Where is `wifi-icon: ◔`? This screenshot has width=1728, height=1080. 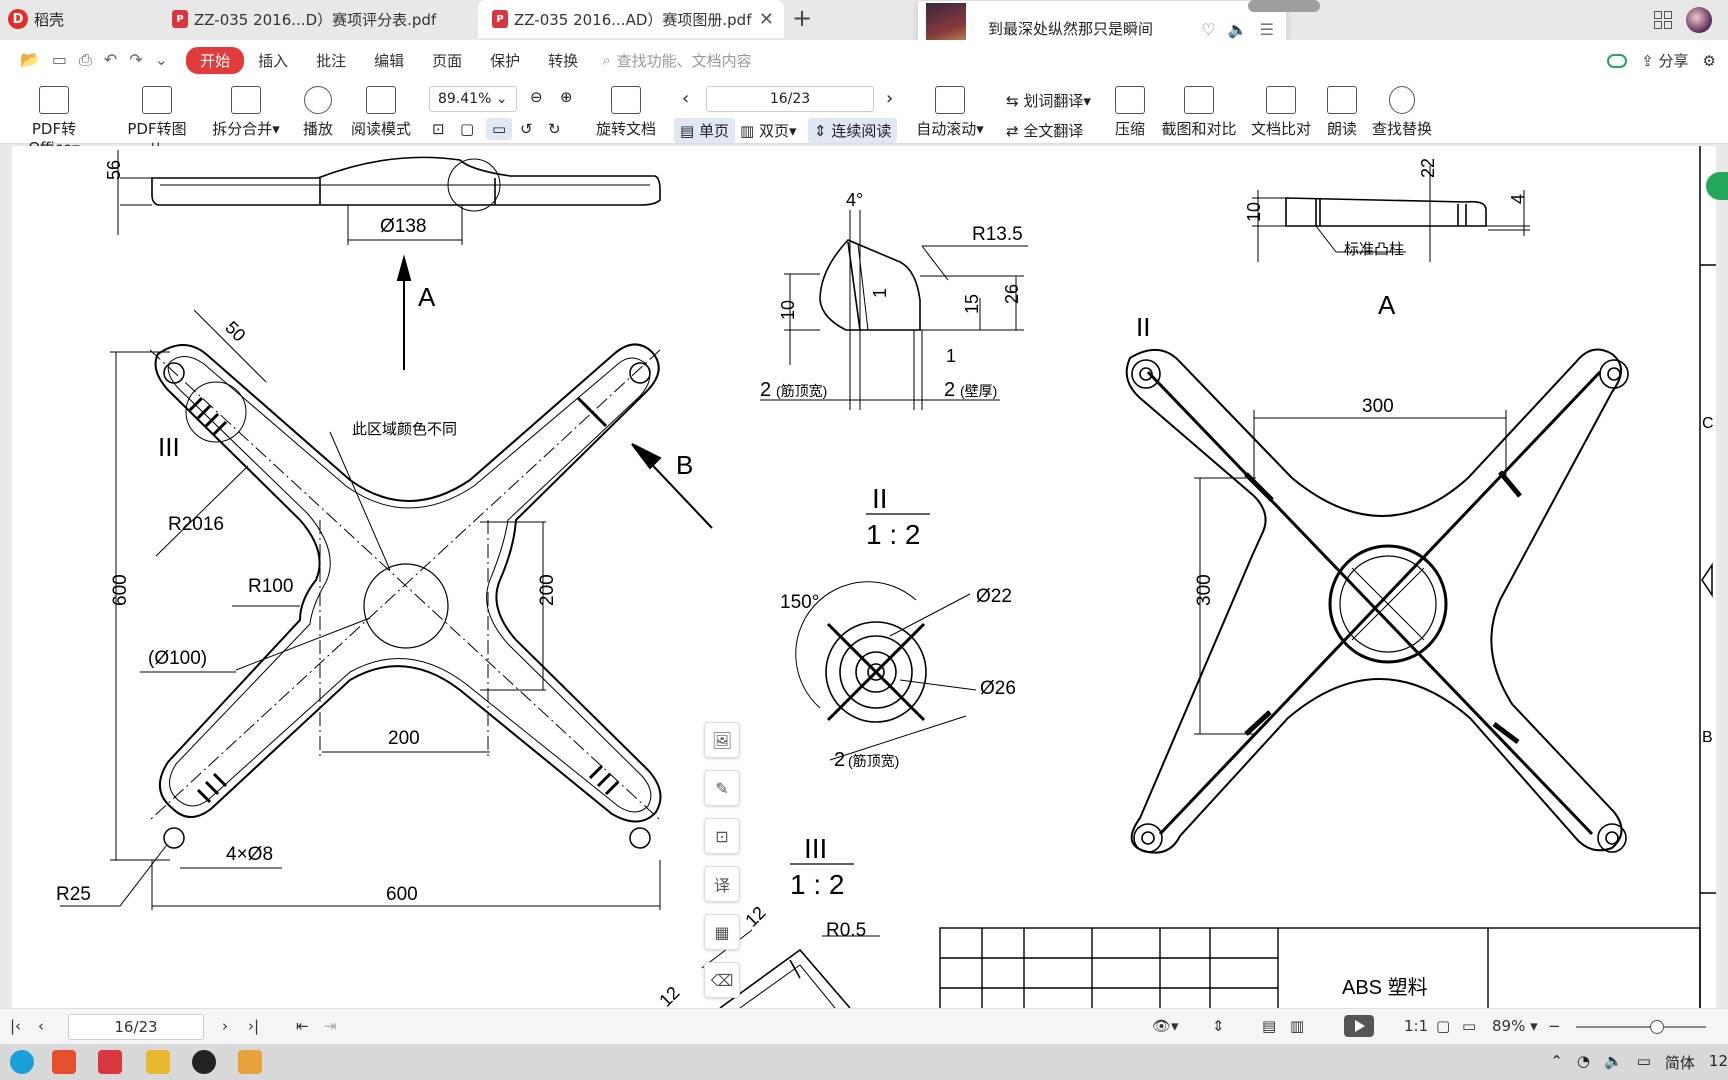 wifi-icon: ◔ is located at coordinates (1583, 1062).